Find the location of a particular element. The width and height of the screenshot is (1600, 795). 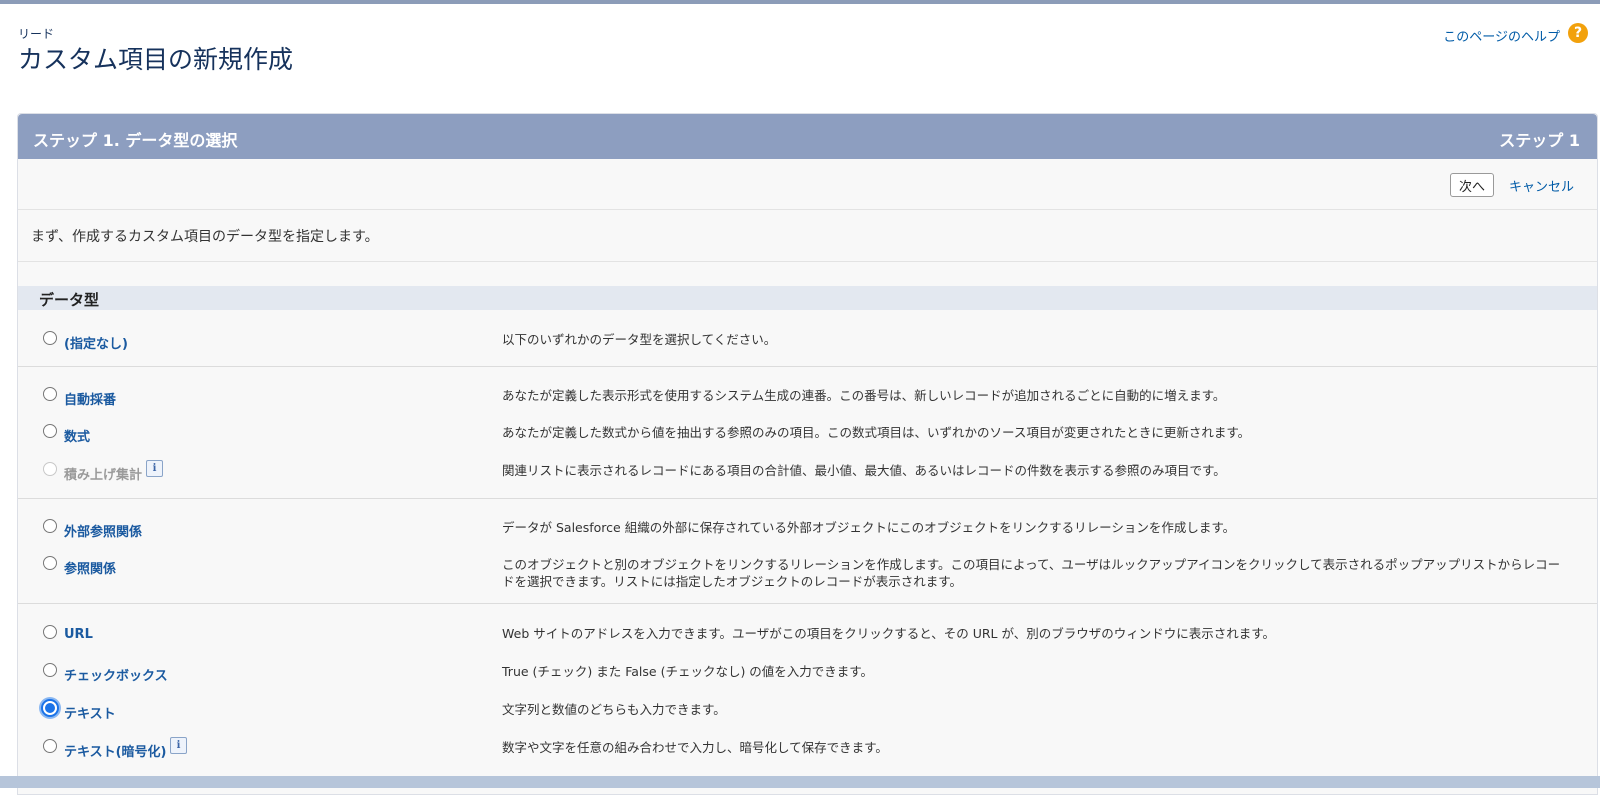

option-label-lookup: 参照関係 is located at coordinates (90, 567).